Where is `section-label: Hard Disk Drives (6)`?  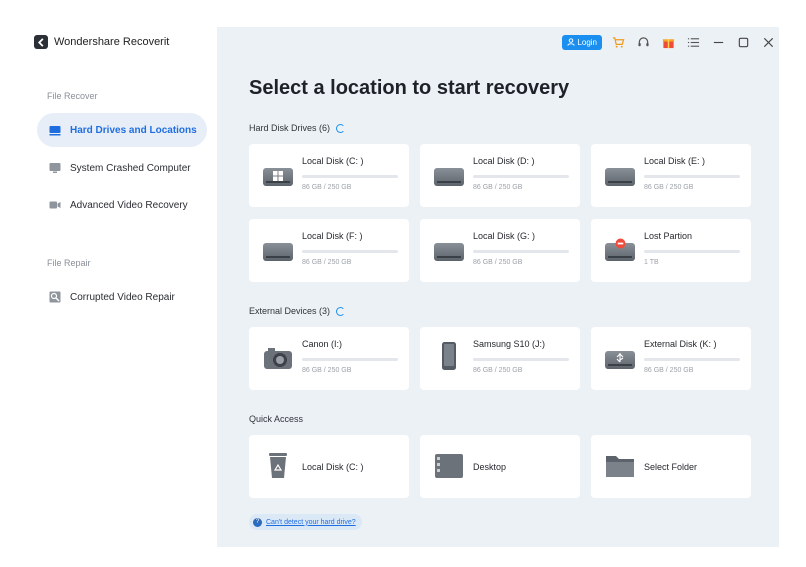 section-label: Hard Disk Drives (6) is located at coordinates (290, 128).